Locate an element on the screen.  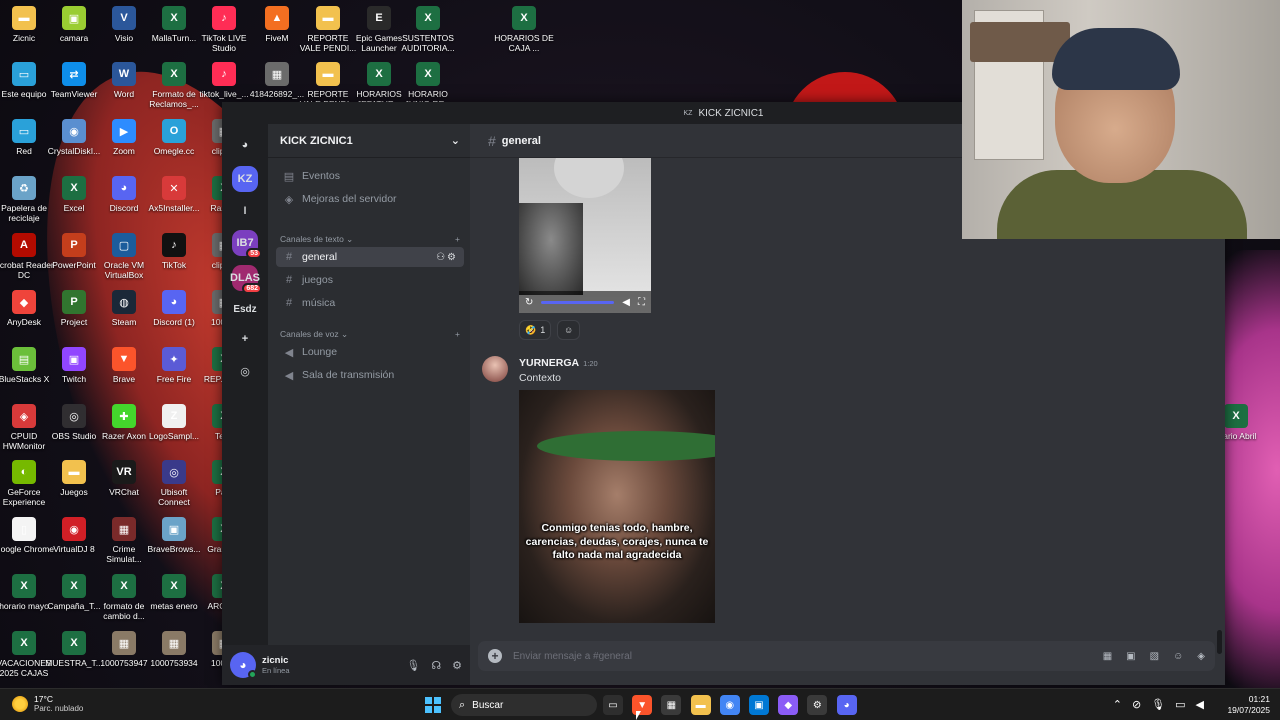
channel-settings-icon: ⚇⚙ is located at coordinates (447, 257).